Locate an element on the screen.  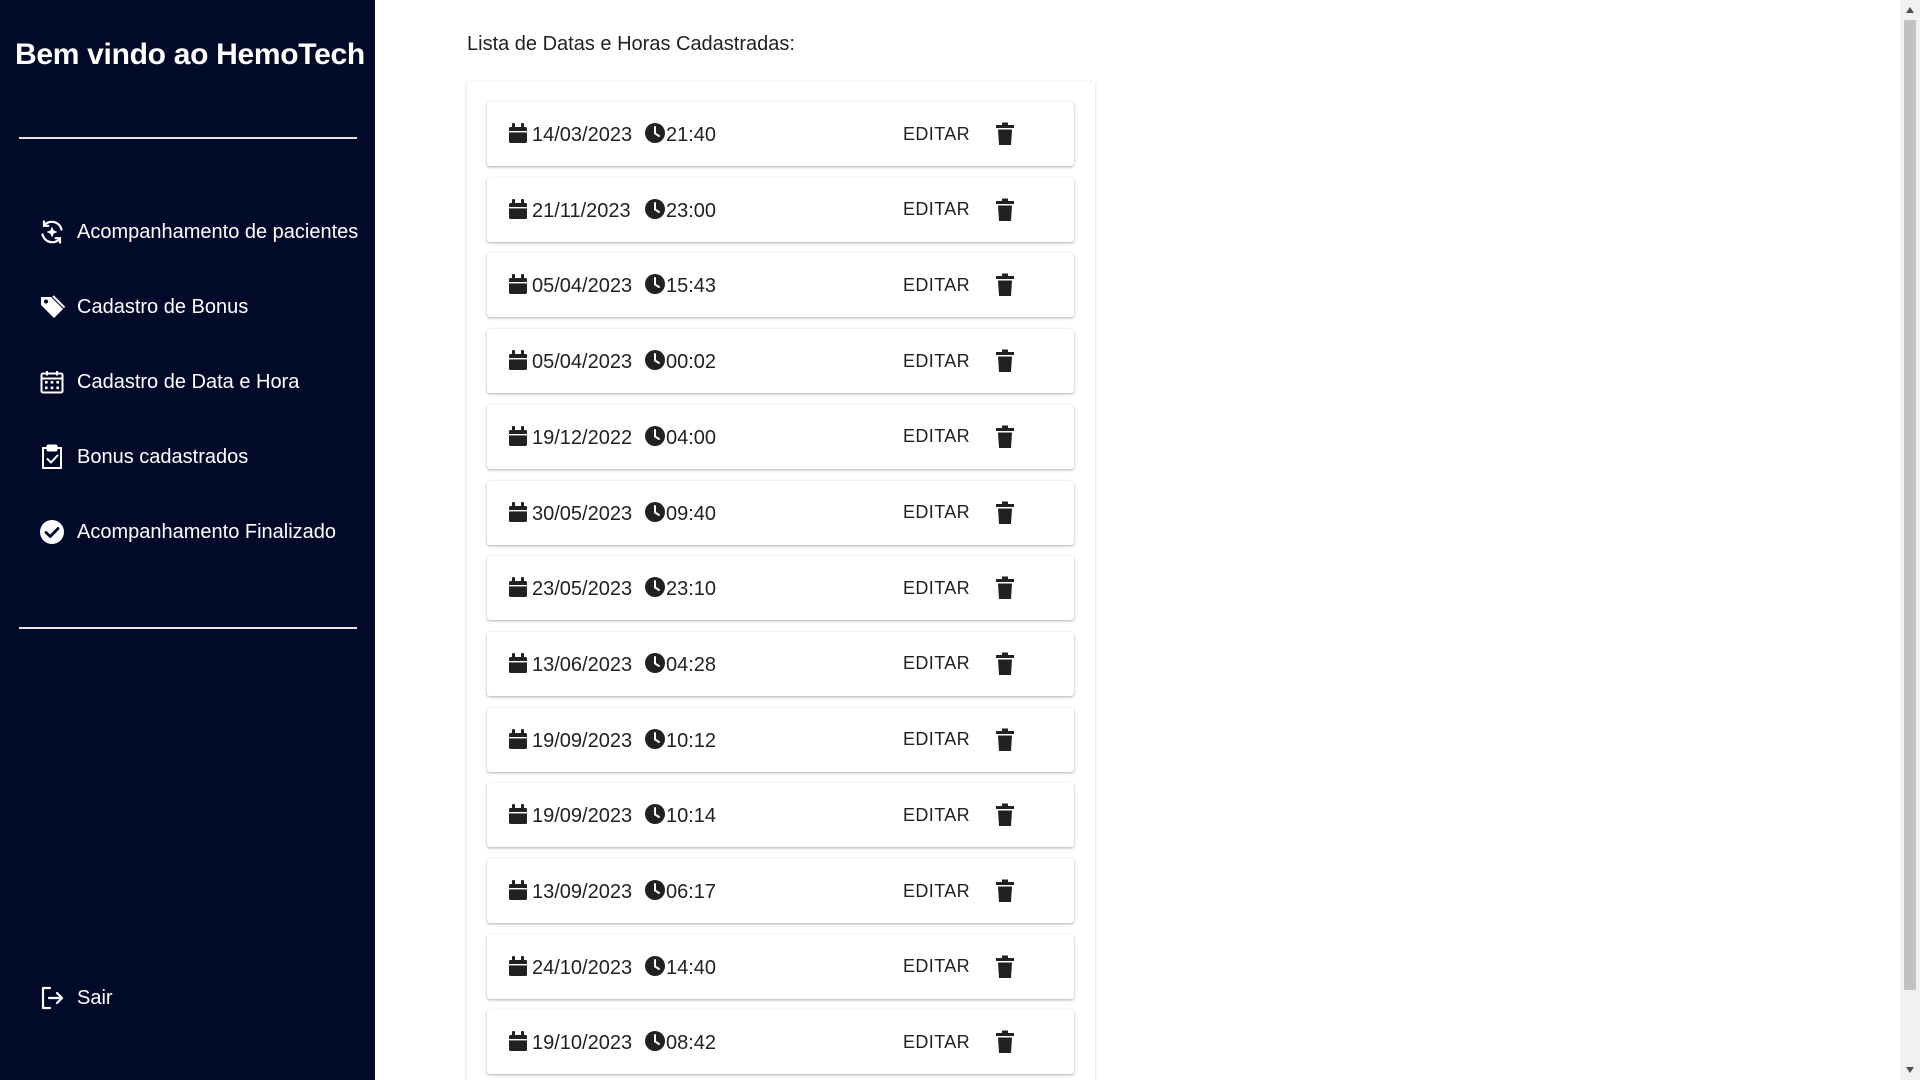
entry-time: 10:12 is located at coordinates (691, 740).